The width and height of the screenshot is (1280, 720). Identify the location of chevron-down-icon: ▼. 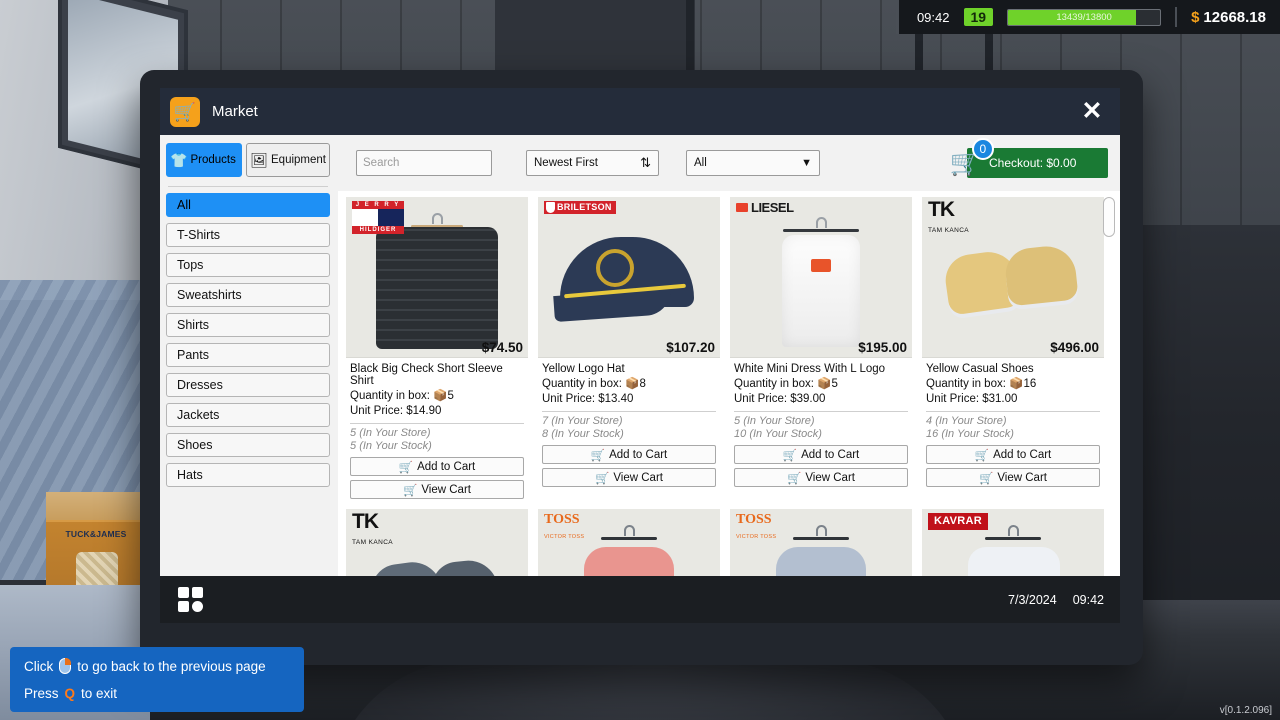
(806, 163).